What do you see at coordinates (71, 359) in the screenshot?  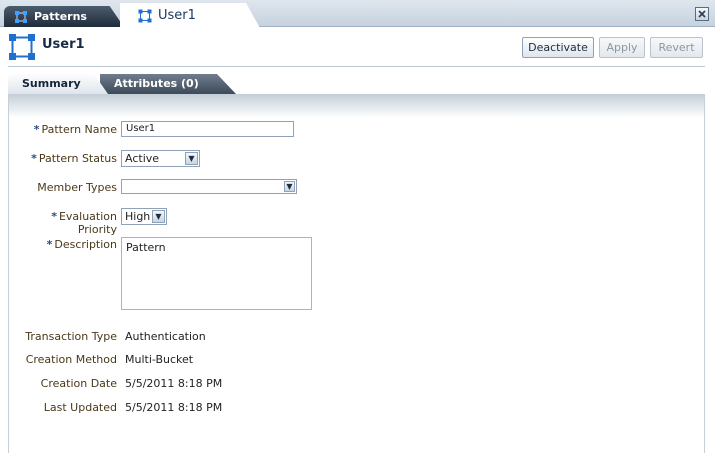 I see `creation-method-label: Creation Method` at bounding box center [71, 359].